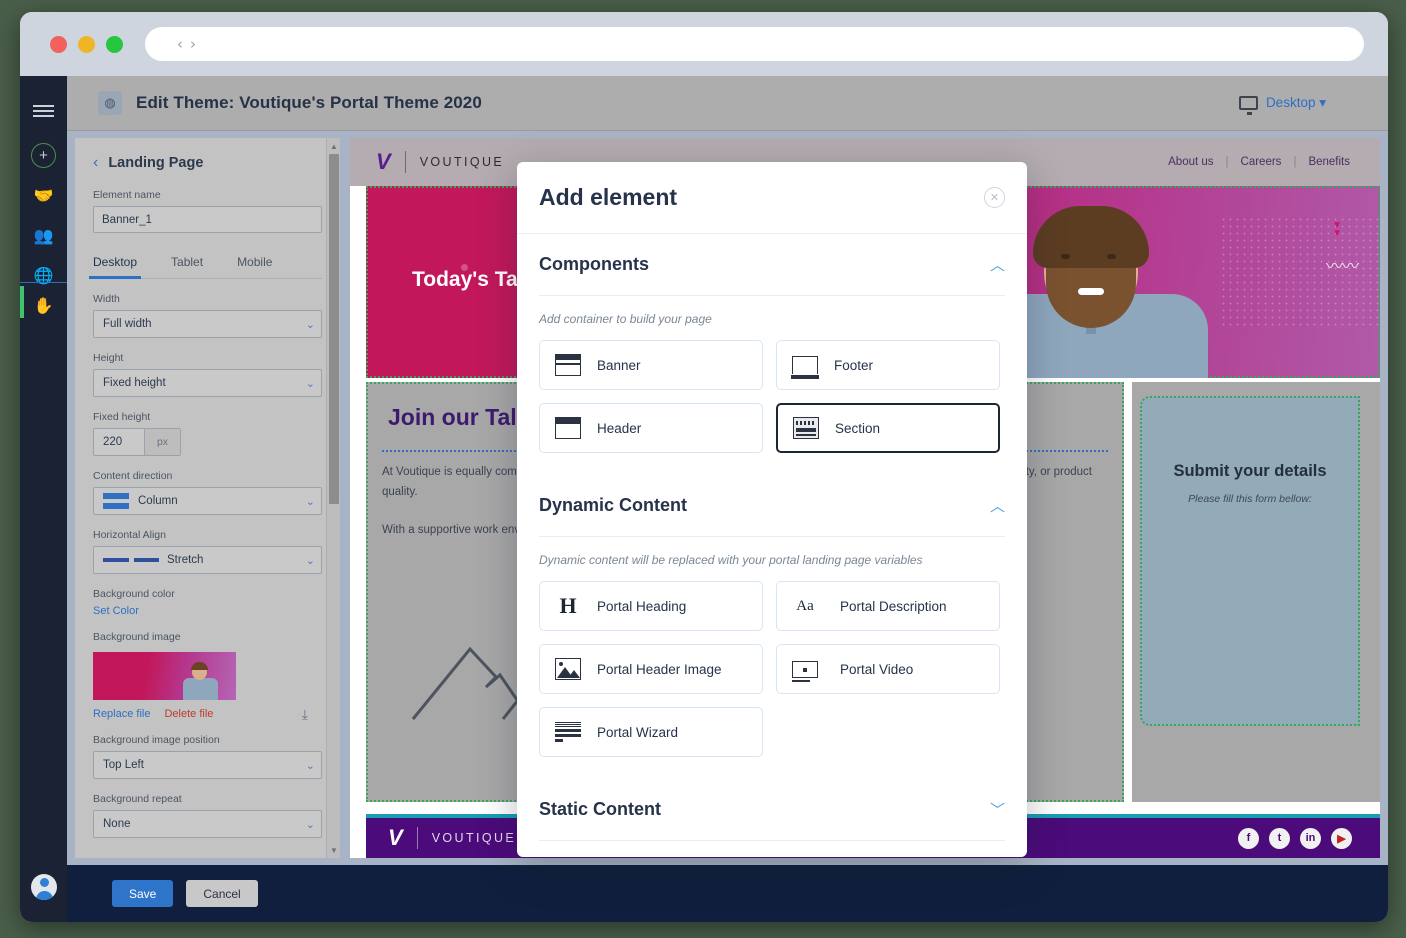  Describe the element at coordinates (383, 161) in the screenshot. I see `brand-mark-icon: V` at that location.